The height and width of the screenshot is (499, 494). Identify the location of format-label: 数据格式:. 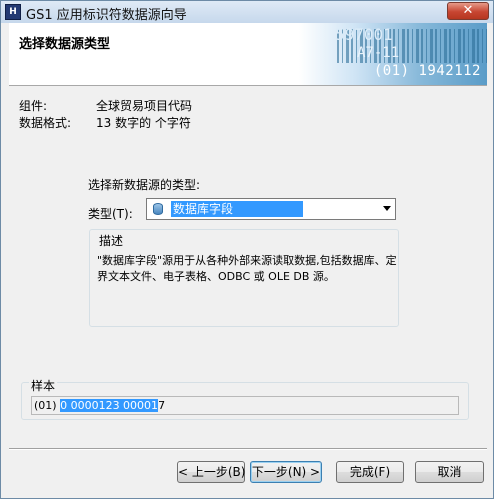
(45, 123).